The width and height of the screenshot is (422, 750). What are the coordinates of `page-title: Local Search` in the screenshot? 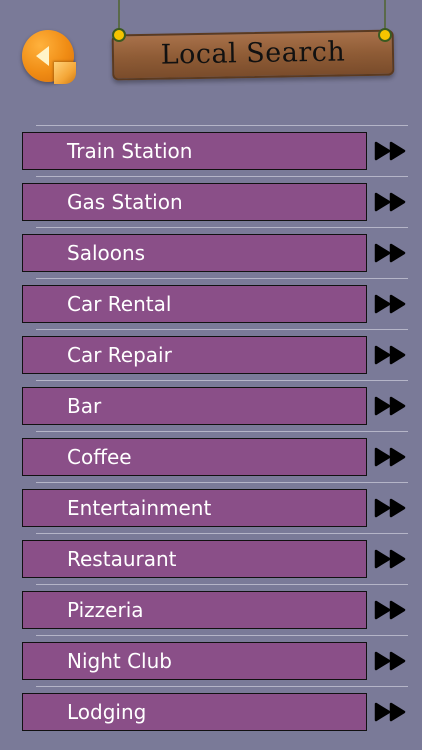 It's located at (253, 53).